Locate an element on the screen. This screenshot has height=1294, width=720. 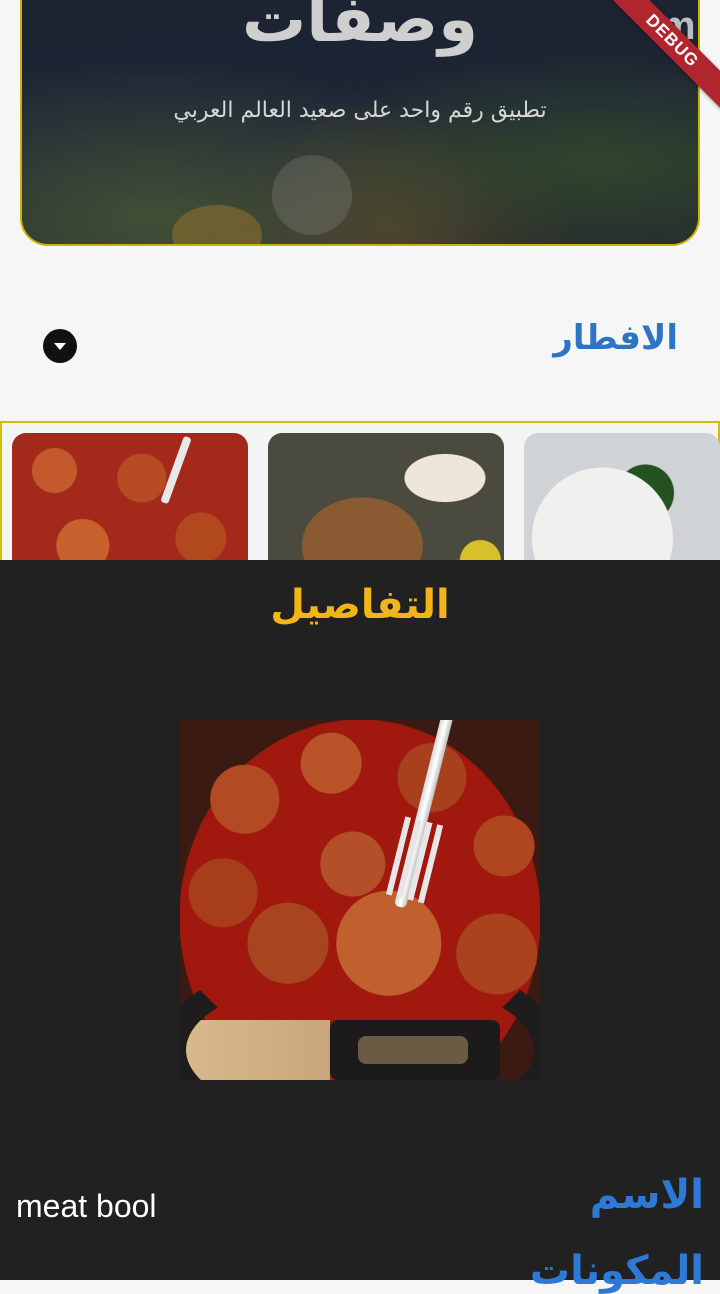
ingredients-label: المكونات is located at coordinates (616, 1271).